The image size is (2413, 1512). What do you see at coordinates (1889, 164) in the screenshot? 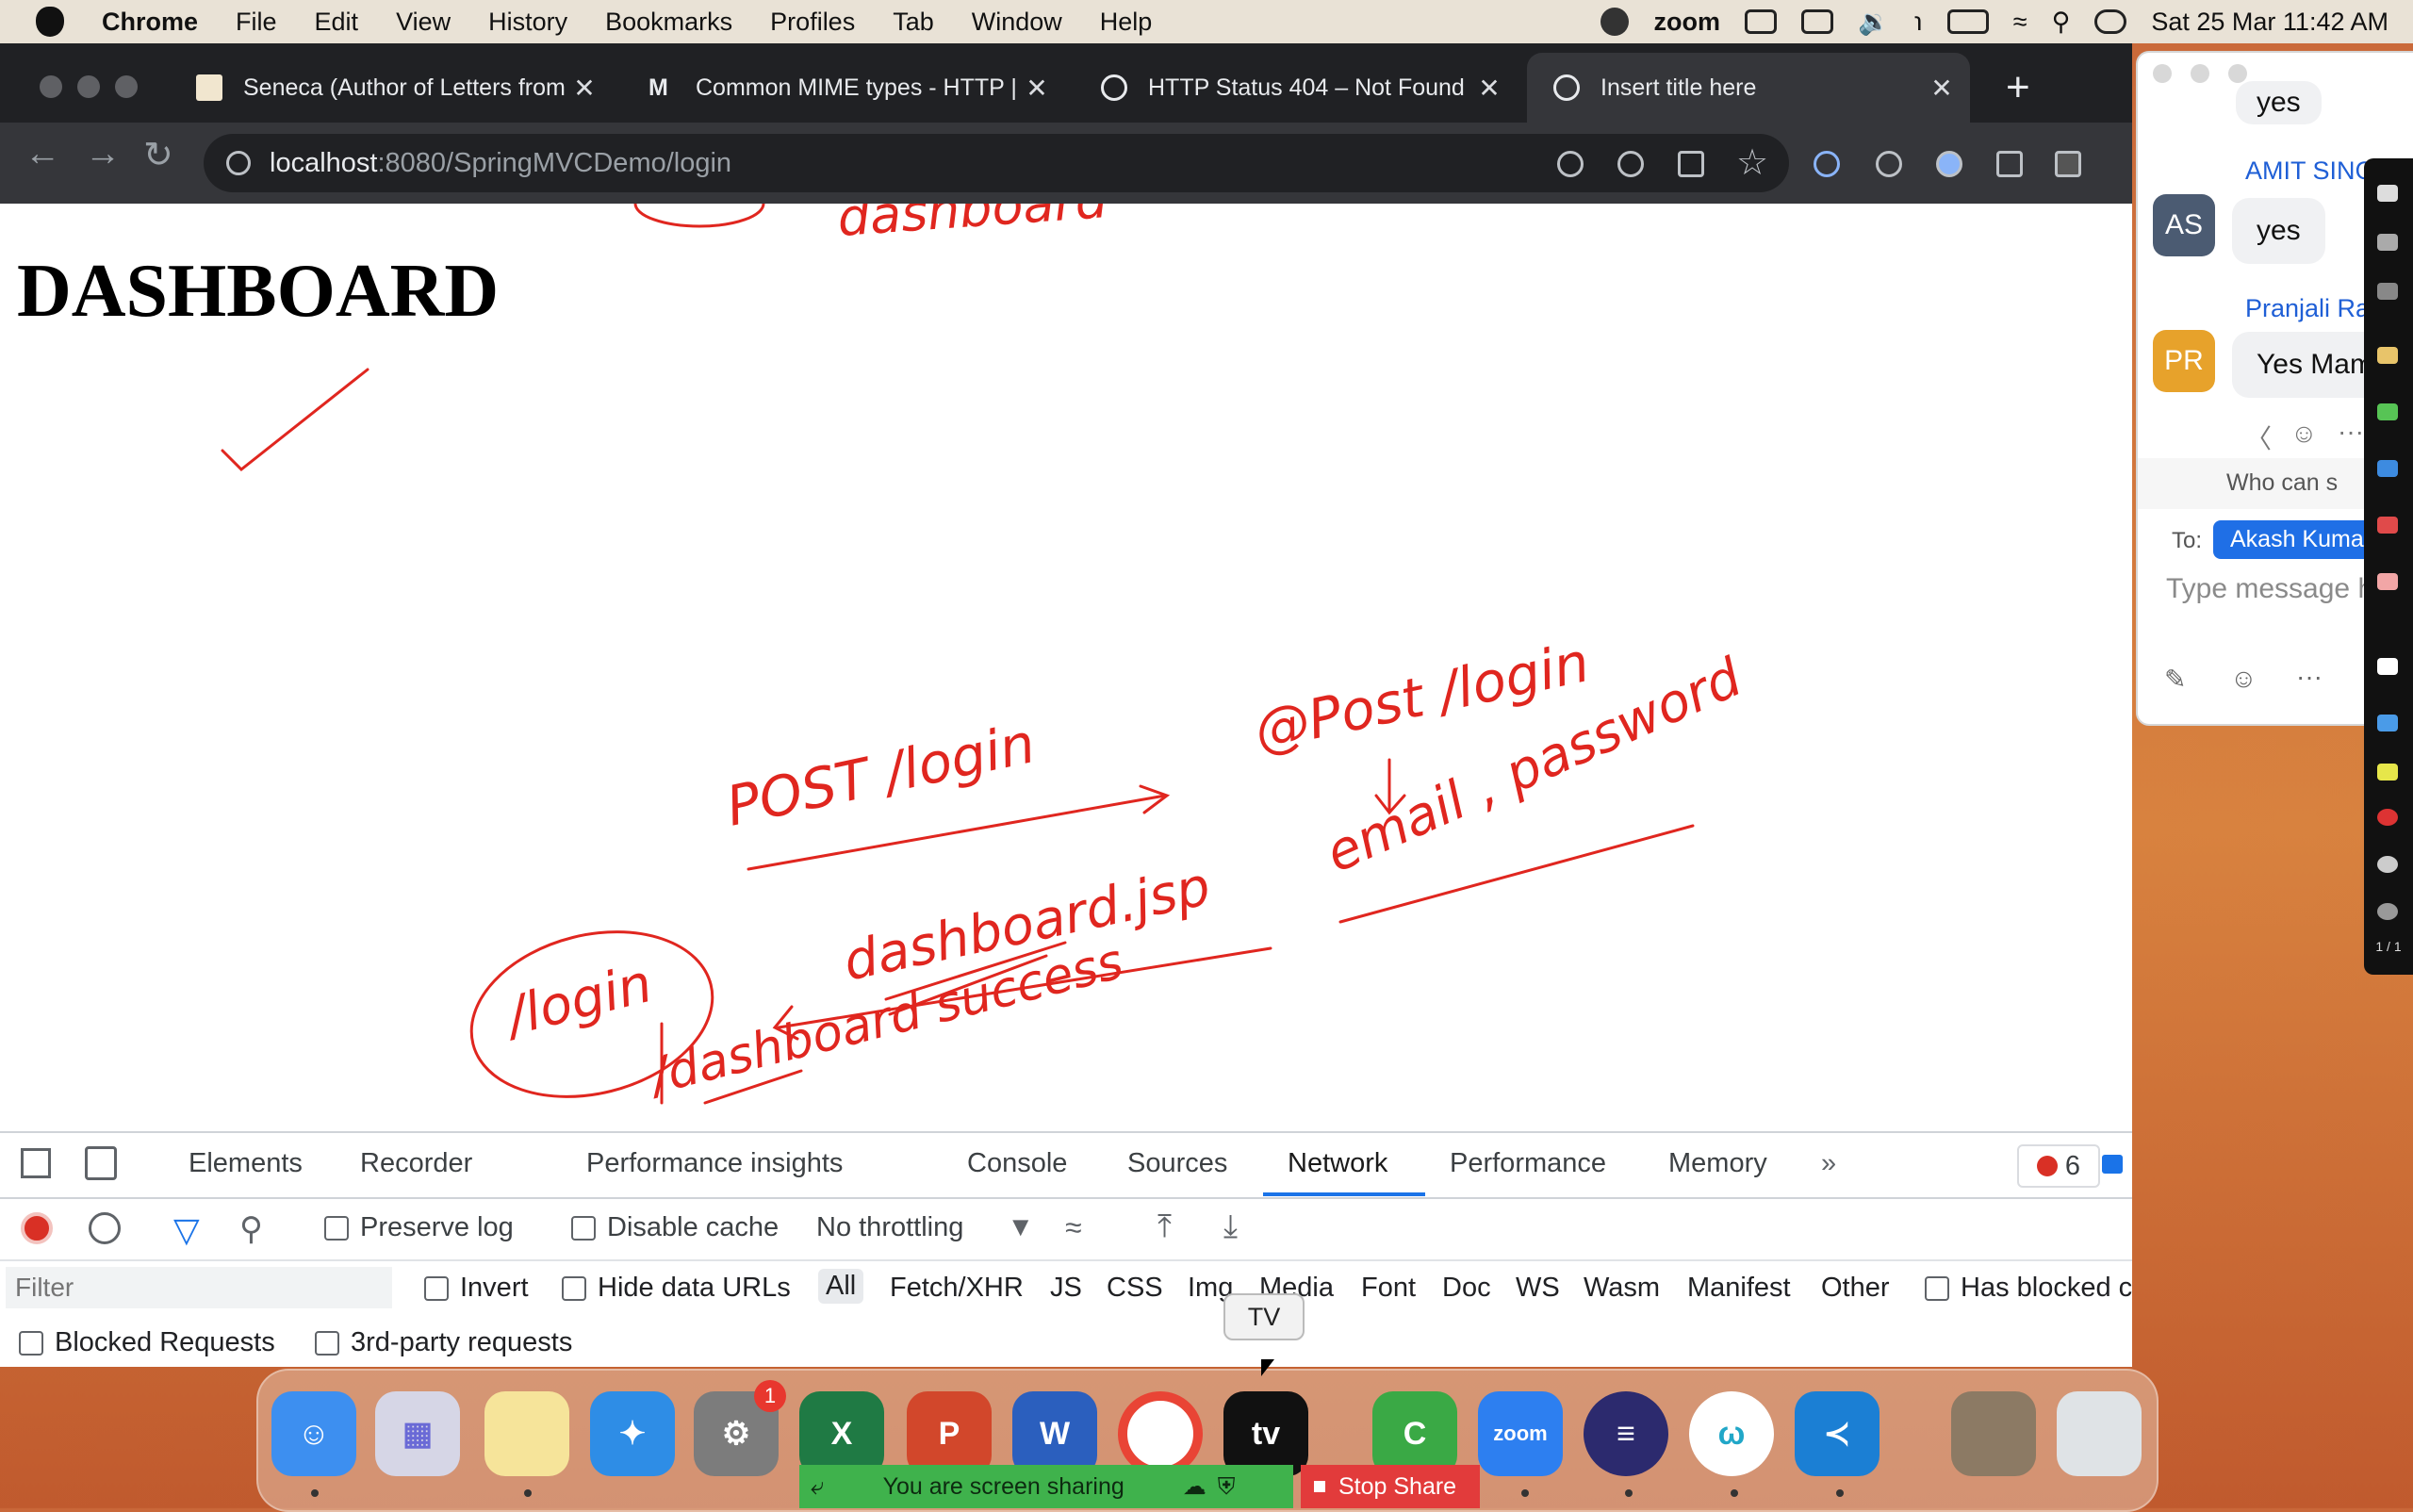
I see `extension-target-icon` at bounding box center [1889, 164].